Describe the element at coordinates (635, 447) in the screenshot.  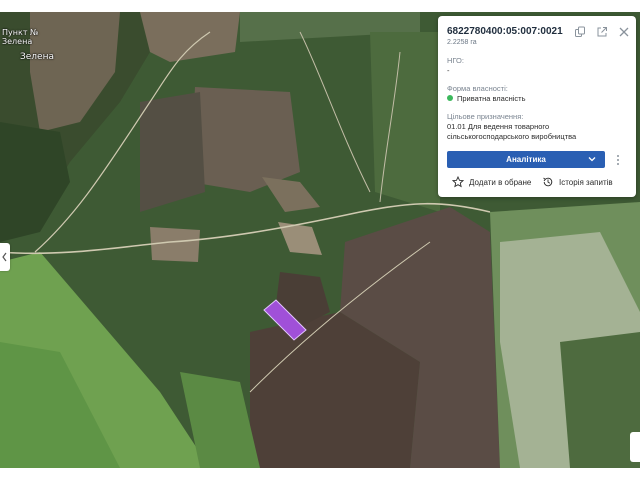
I see `corner-handle` at that location.